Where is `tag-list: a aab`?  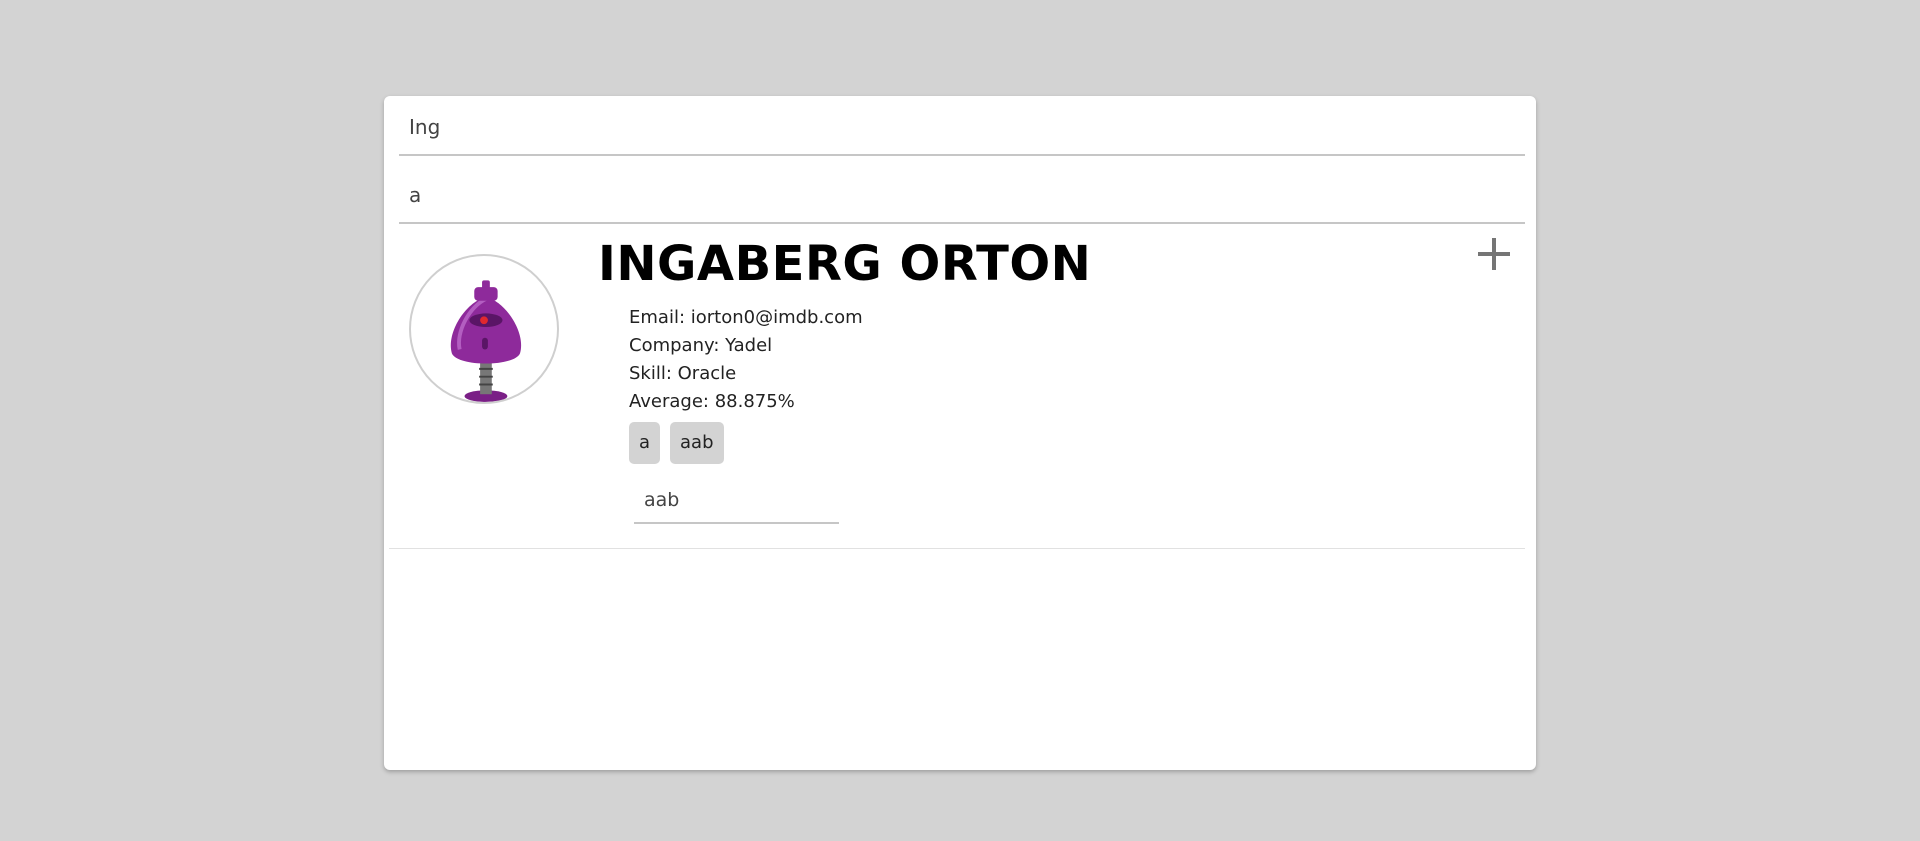 tag-list: a aab is located at coordinates (676, 443).